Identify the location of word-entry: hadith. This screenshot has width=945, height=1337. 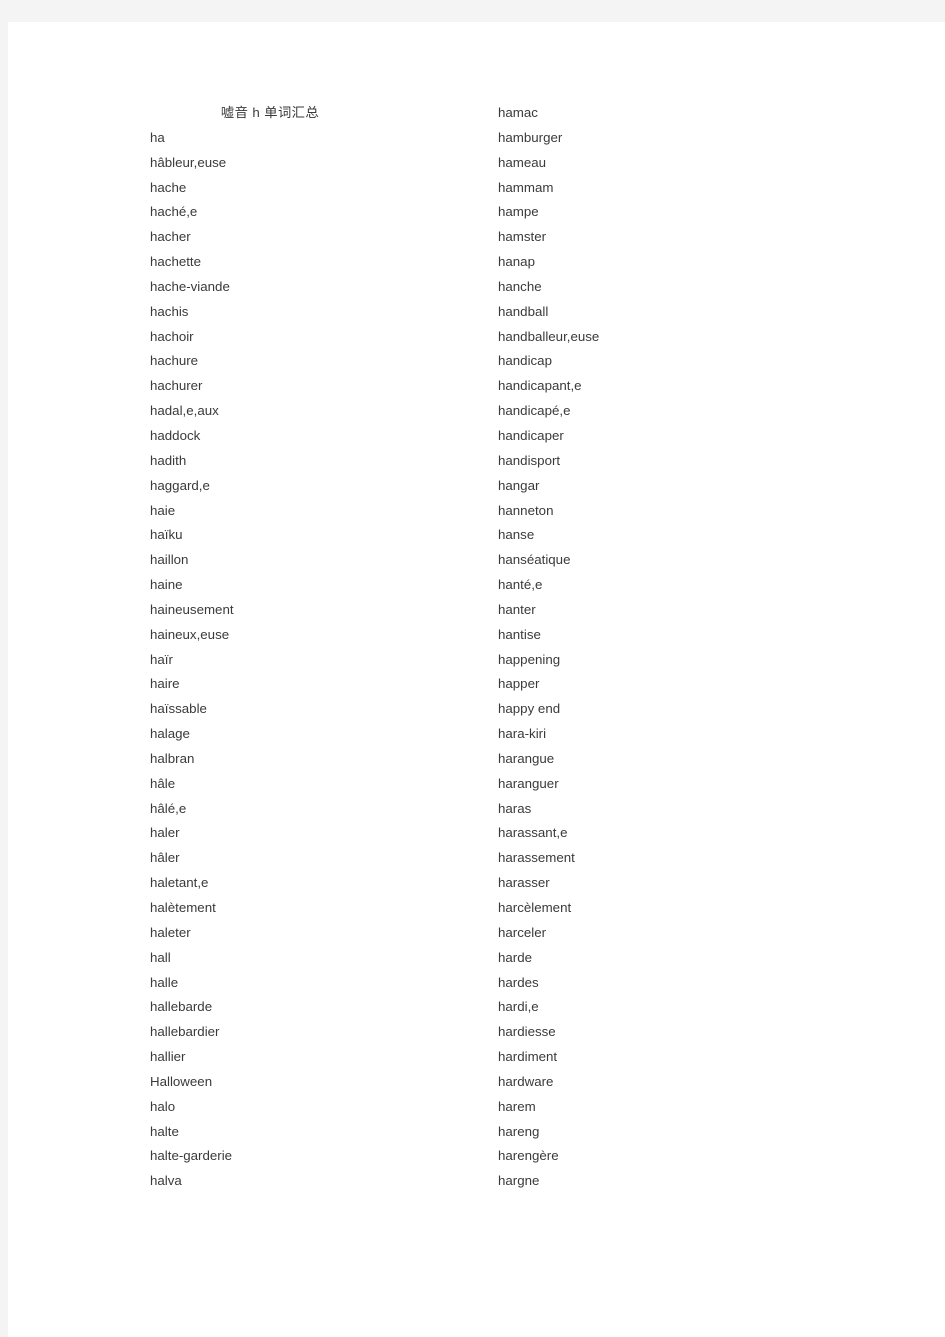
(168, 460).